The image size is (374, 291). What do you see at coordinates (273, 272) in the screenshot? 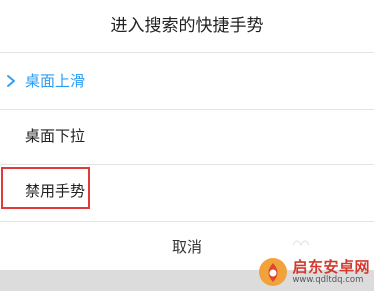
I see `watermark-logo-icon` at bounding box center [273, 272].